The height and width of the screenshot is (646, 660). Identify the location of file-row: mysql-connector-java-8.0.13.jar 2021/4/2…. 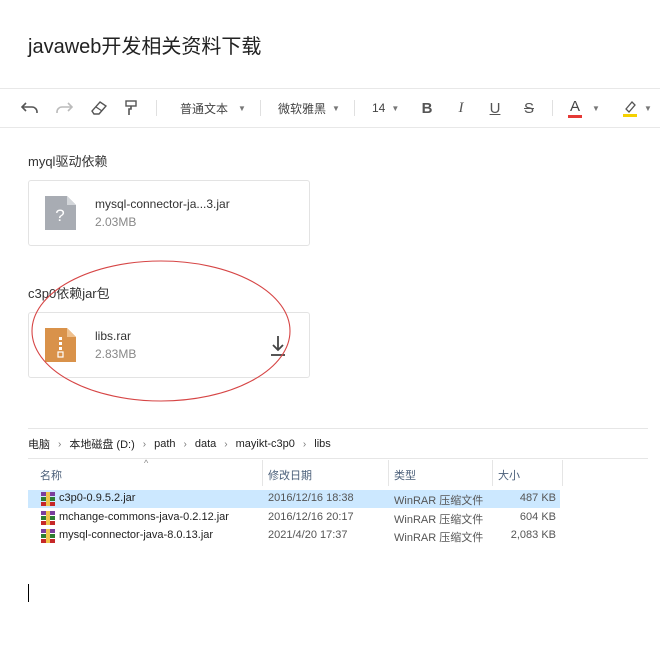
(294, 536).